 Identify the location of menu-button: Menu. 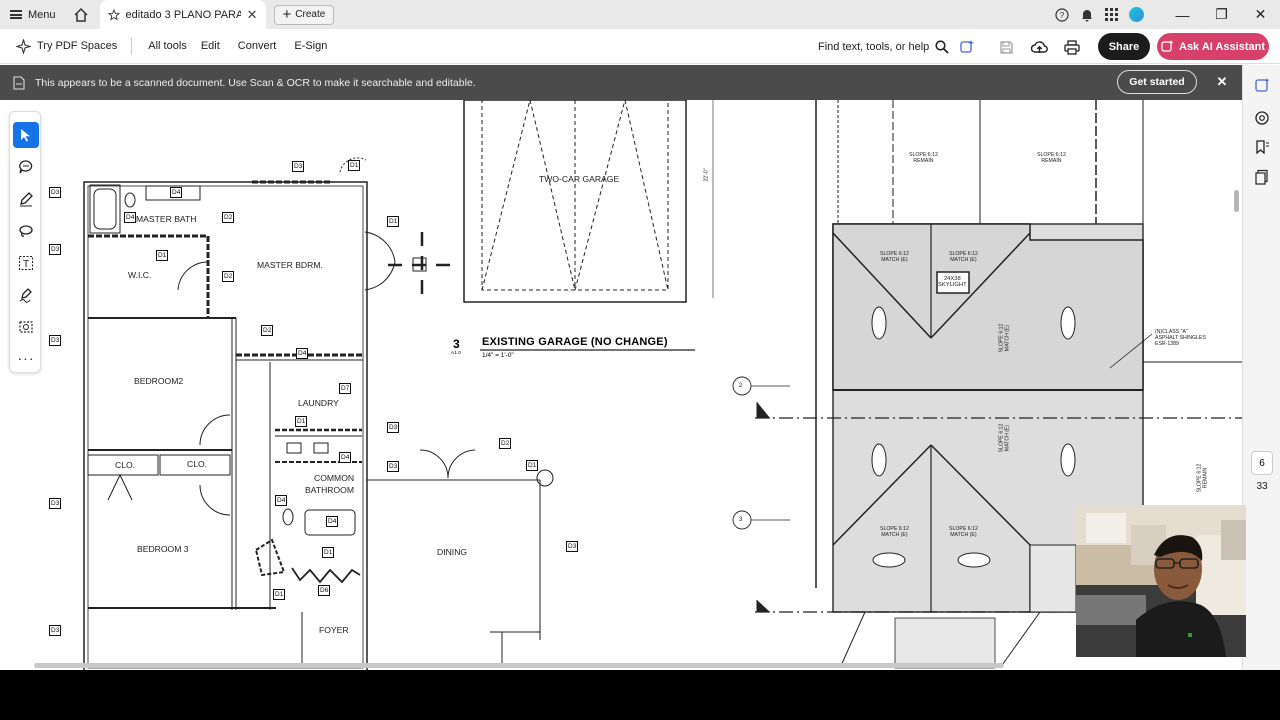
(33, 14).